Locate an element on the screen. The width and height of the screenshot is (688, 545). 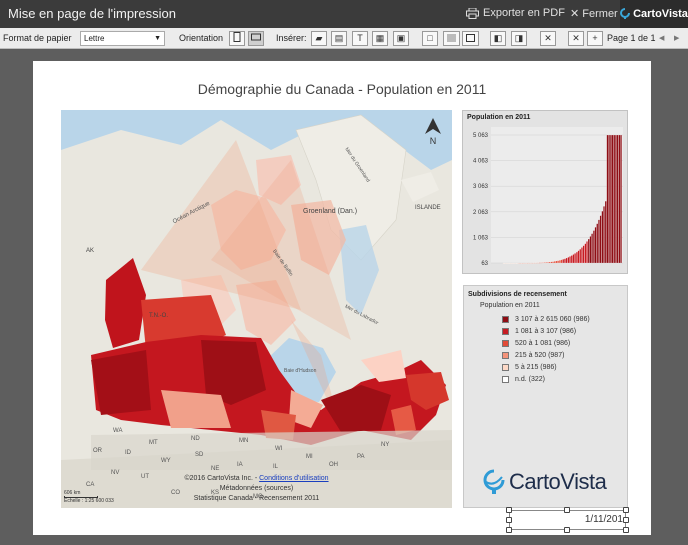
next-page-button: ▶ is located at coordinates (676, 38).